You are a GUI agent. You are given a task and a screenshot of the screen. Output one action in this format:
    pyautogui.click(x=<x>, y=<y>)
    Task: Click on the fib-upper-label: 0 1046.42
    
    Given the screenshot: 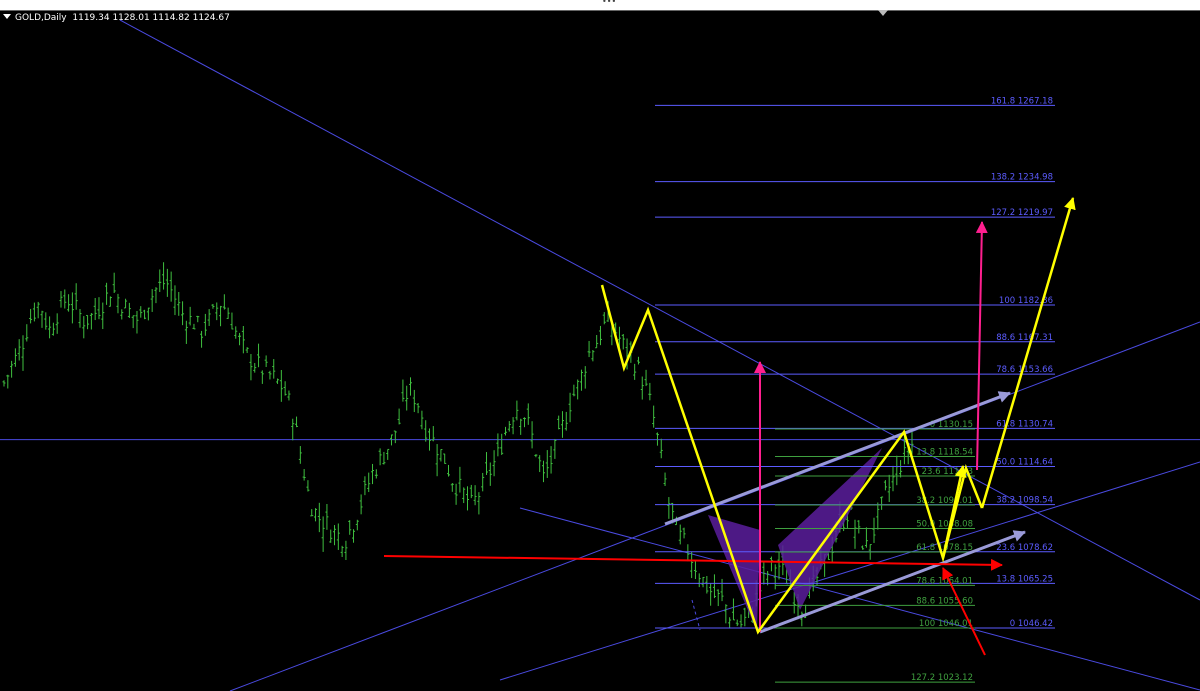 What is the action you would take?
    pyautogui.click(x=1031, y=624)
    